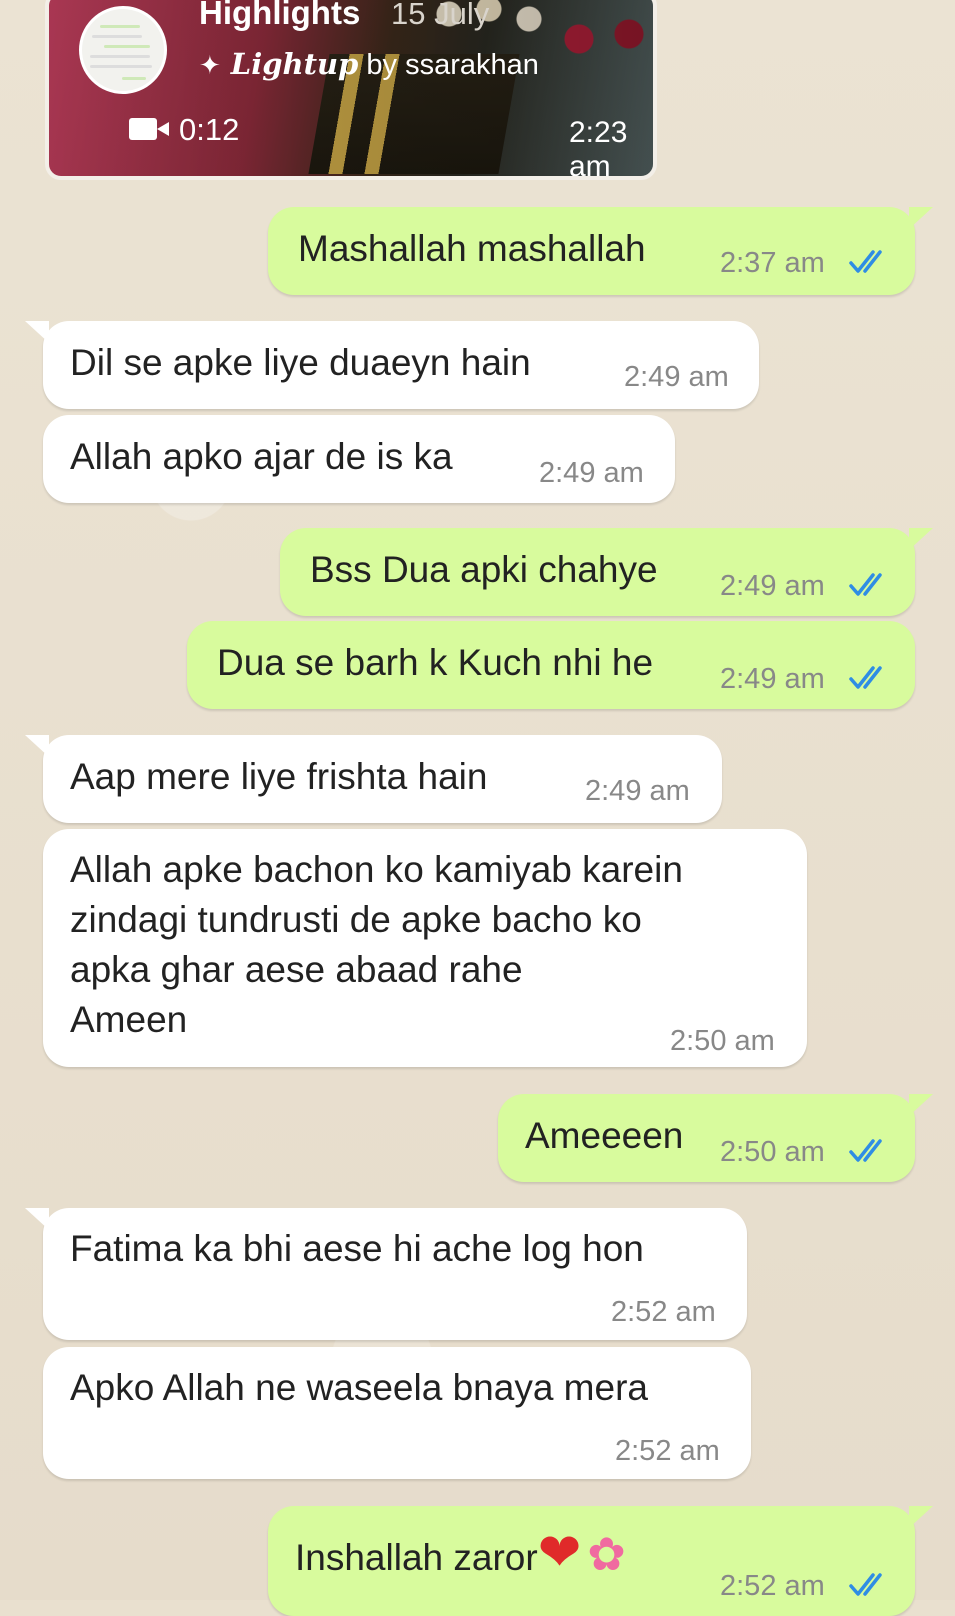 This screenshot has width=955, height=1616. Describe the element at coordinates (359, 1387) in the screenshot. I see `message-text: Apko Allah ne waseela bnaya mera` at that location.